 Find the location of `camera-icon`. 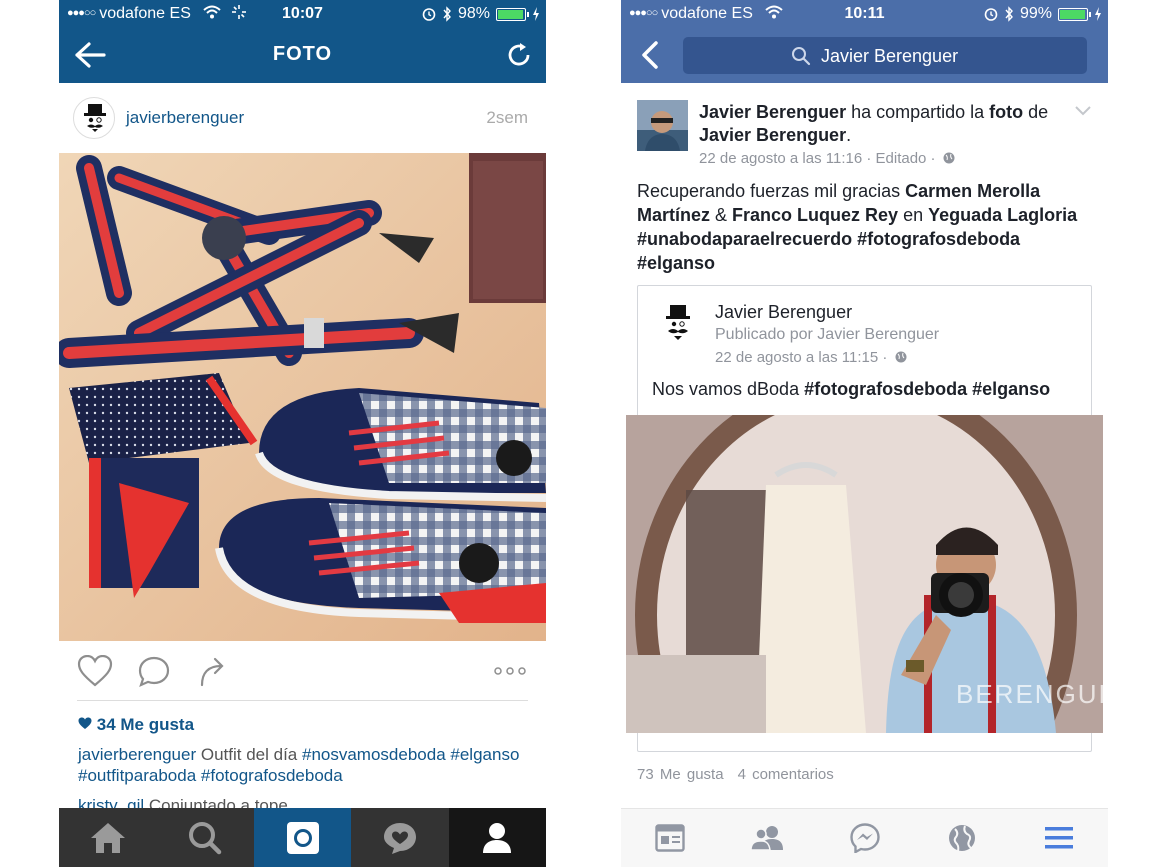

camera-icon is located at coordinates (302, 837).